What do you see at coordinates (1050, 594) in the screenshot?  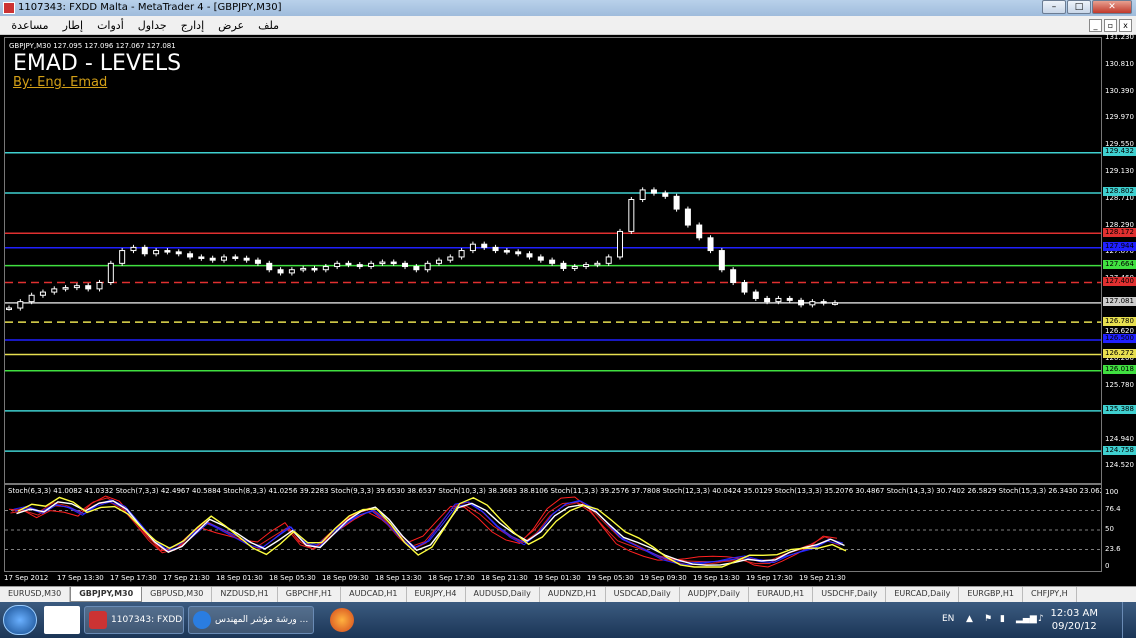 I see `tab-chfjpy-h: CHFJPY,H` at bounding box center [1050, 594].